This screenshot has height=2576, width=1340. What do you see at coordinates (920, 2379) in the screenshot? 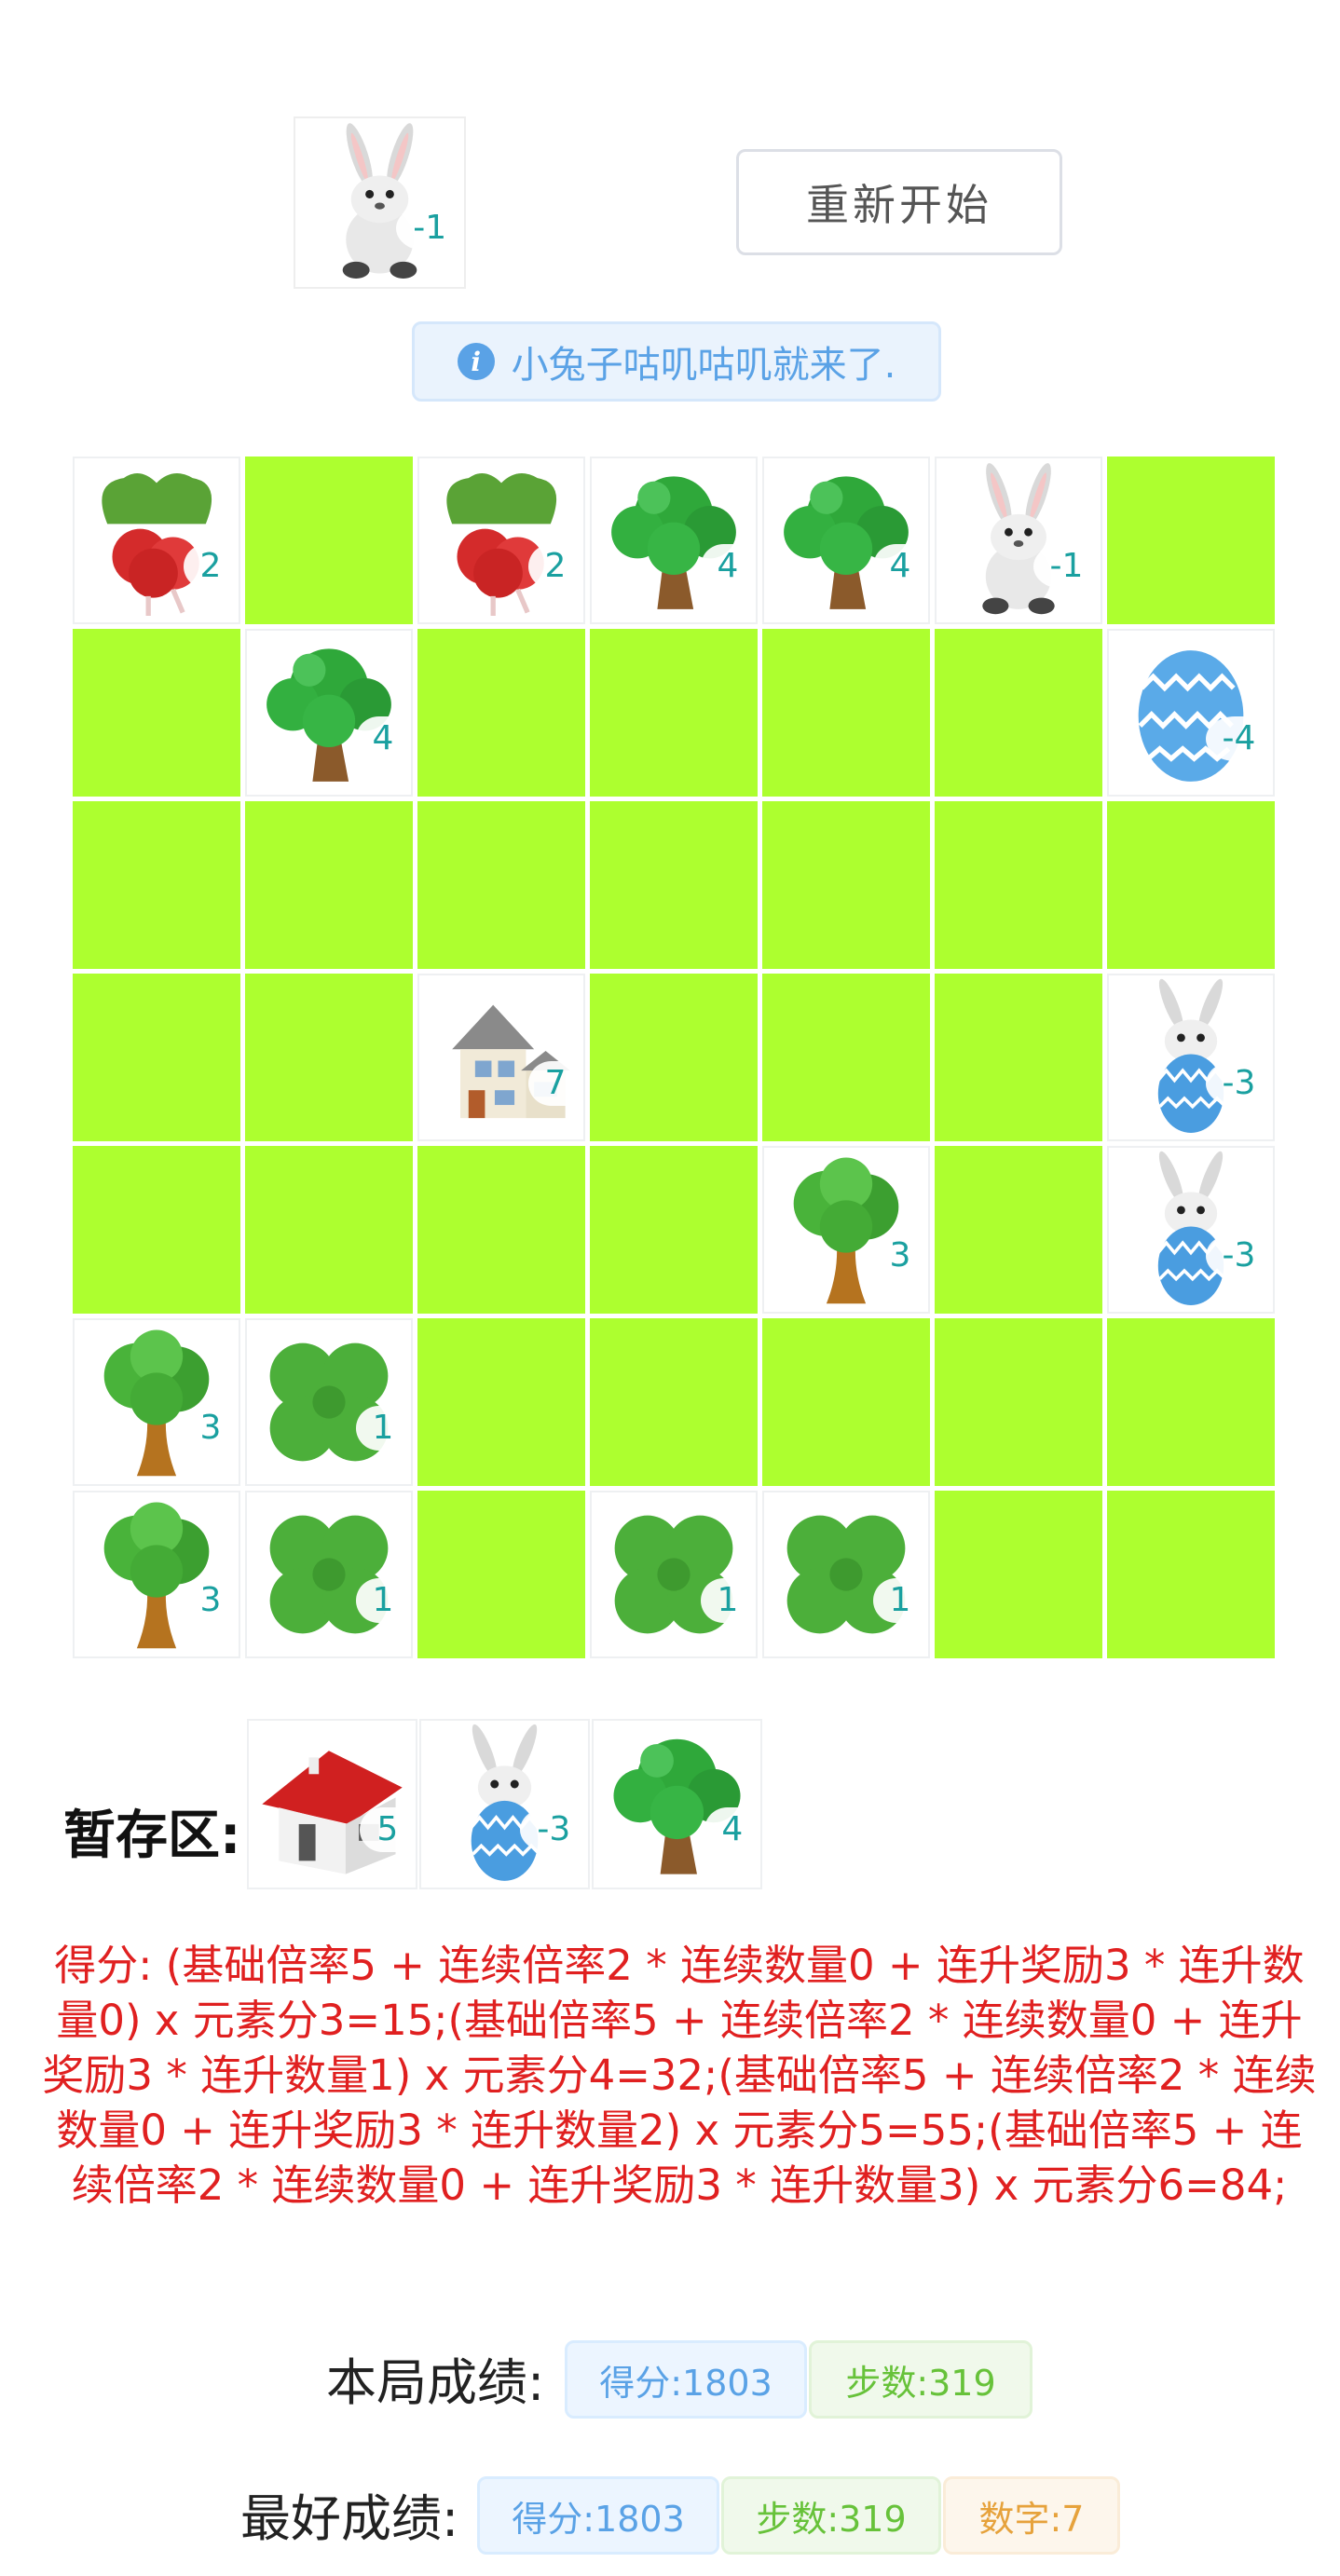
I see `current-steps-badge: 步数:319` at bounding box center [920, 2379].